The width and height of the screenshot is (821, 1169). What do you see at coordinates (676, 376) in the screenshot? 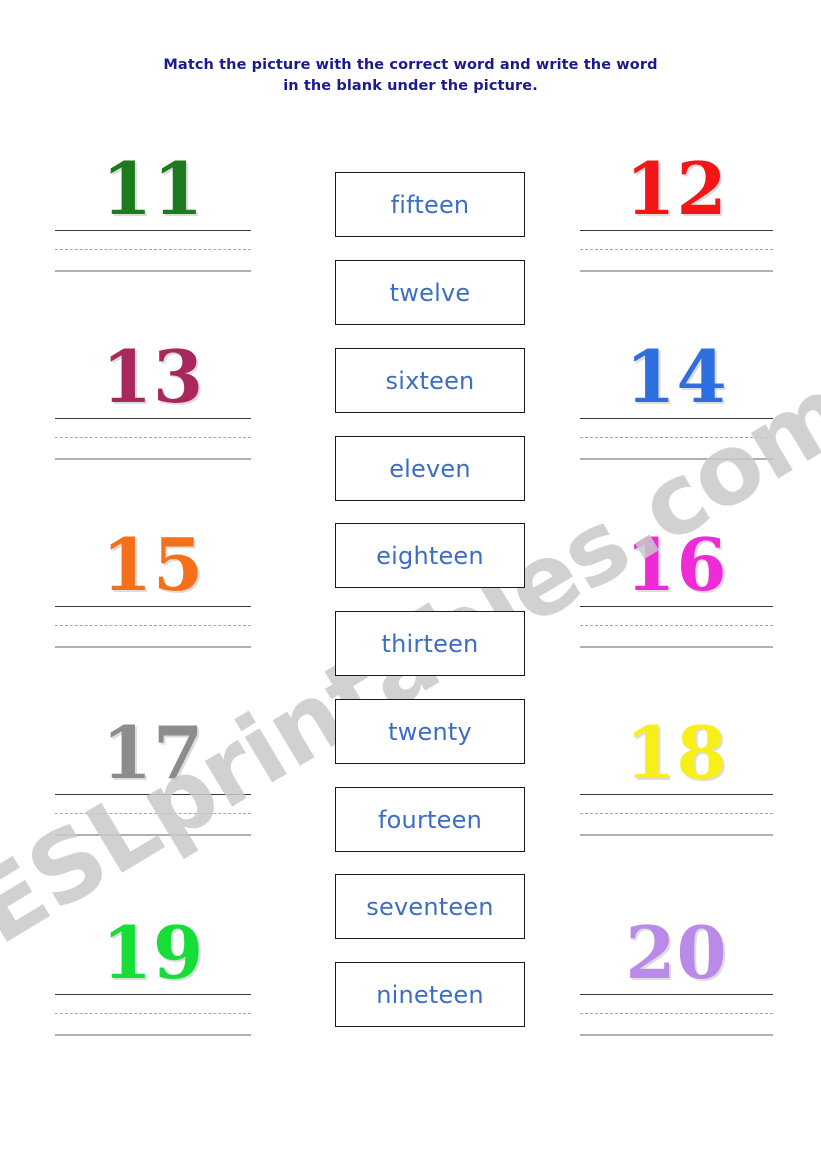
I see `number-picture: 14` at bounding box center [676, 376].